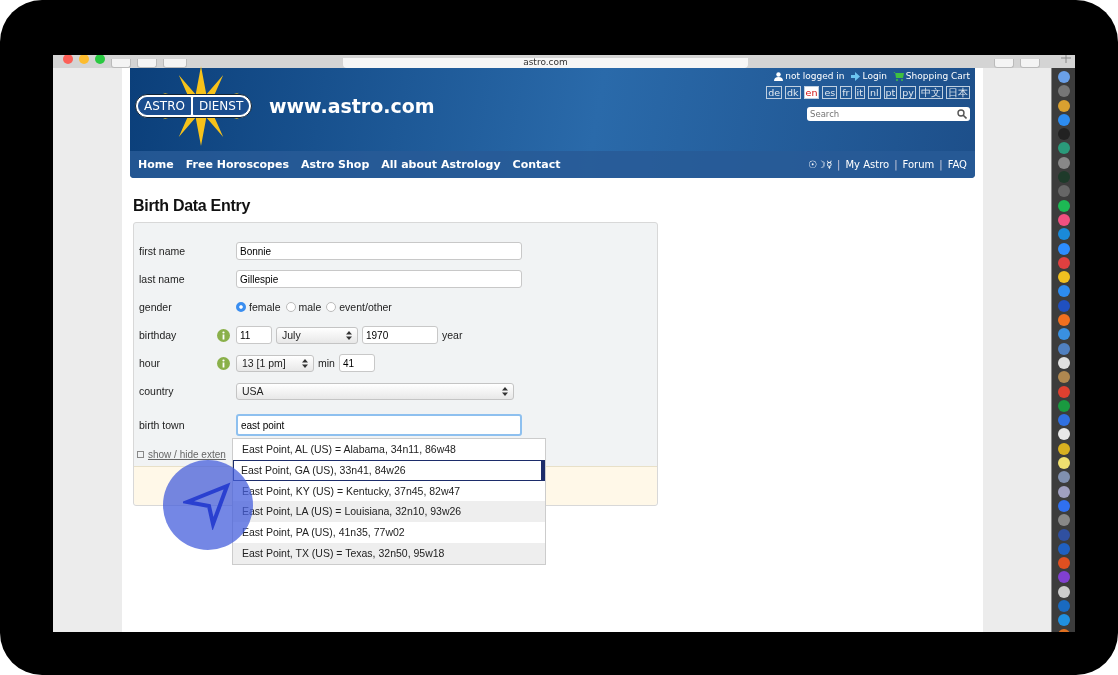  I want to click on field-hint: year, so click(452, 335).